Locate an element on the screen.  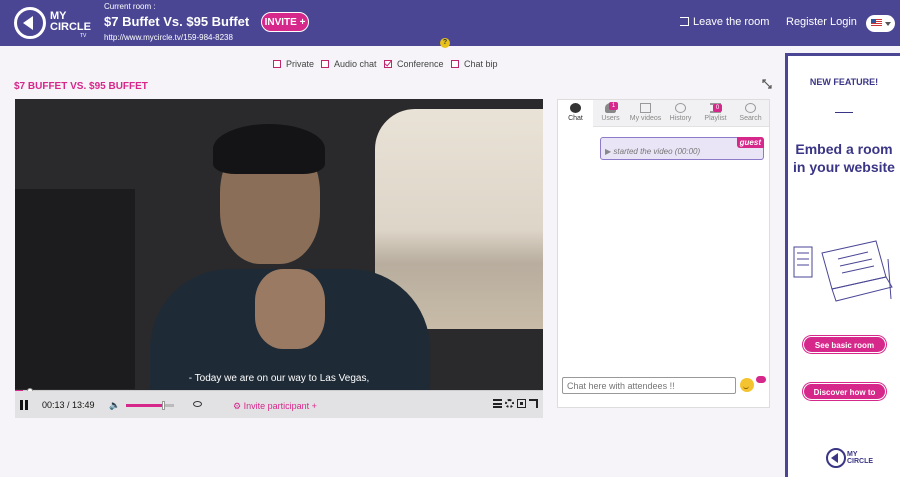
emoji-smiley-icon is located at coordinates (747, 385).